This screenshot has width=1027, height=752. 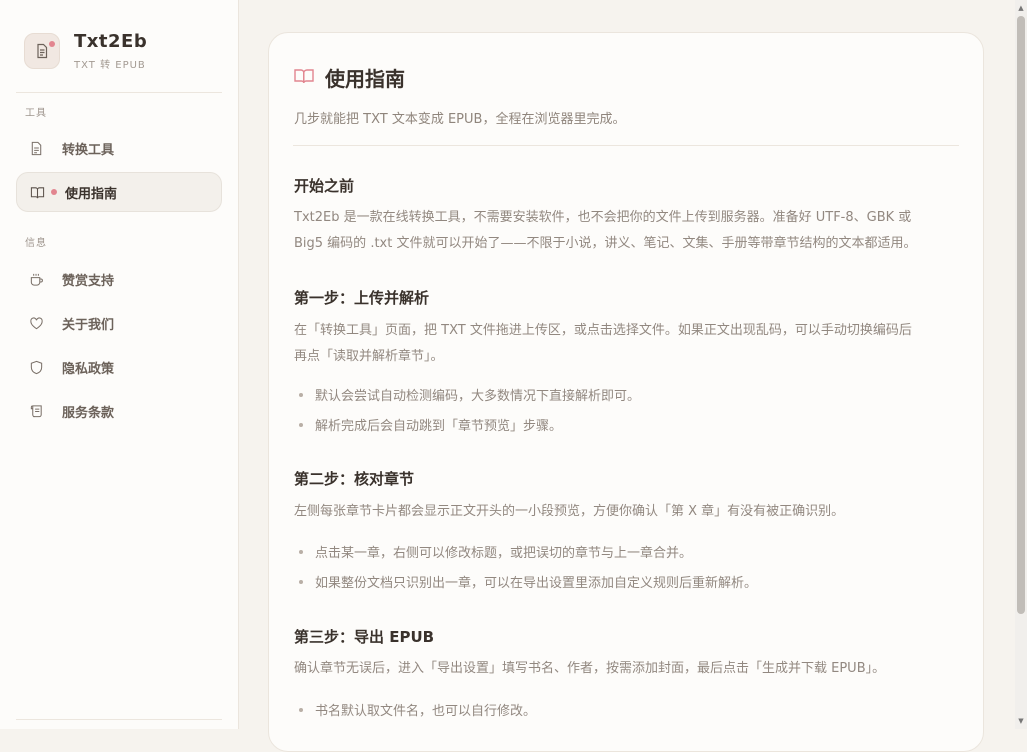 What do you see at coordinates (88, 413) in the screenshot?
I see `sidebar-item-label: 服务条款` at bounding box center [88, 413].